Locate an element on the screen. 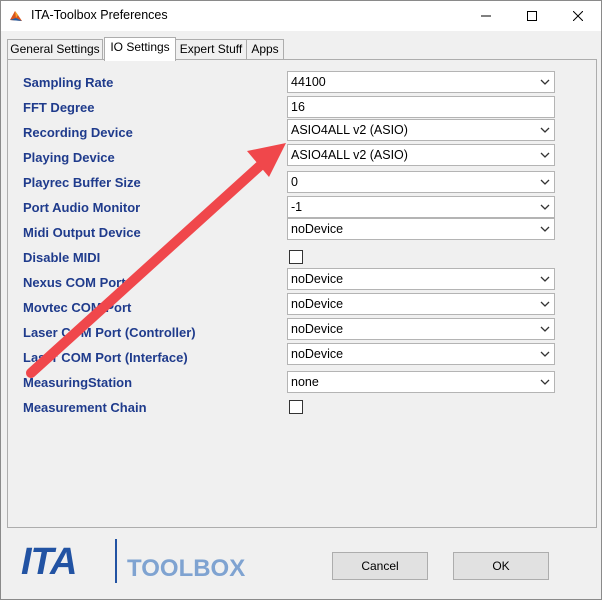 This screenshot has height=600, width=602. tab-io-settings: IO Settings is located at coordinates (140, 49).